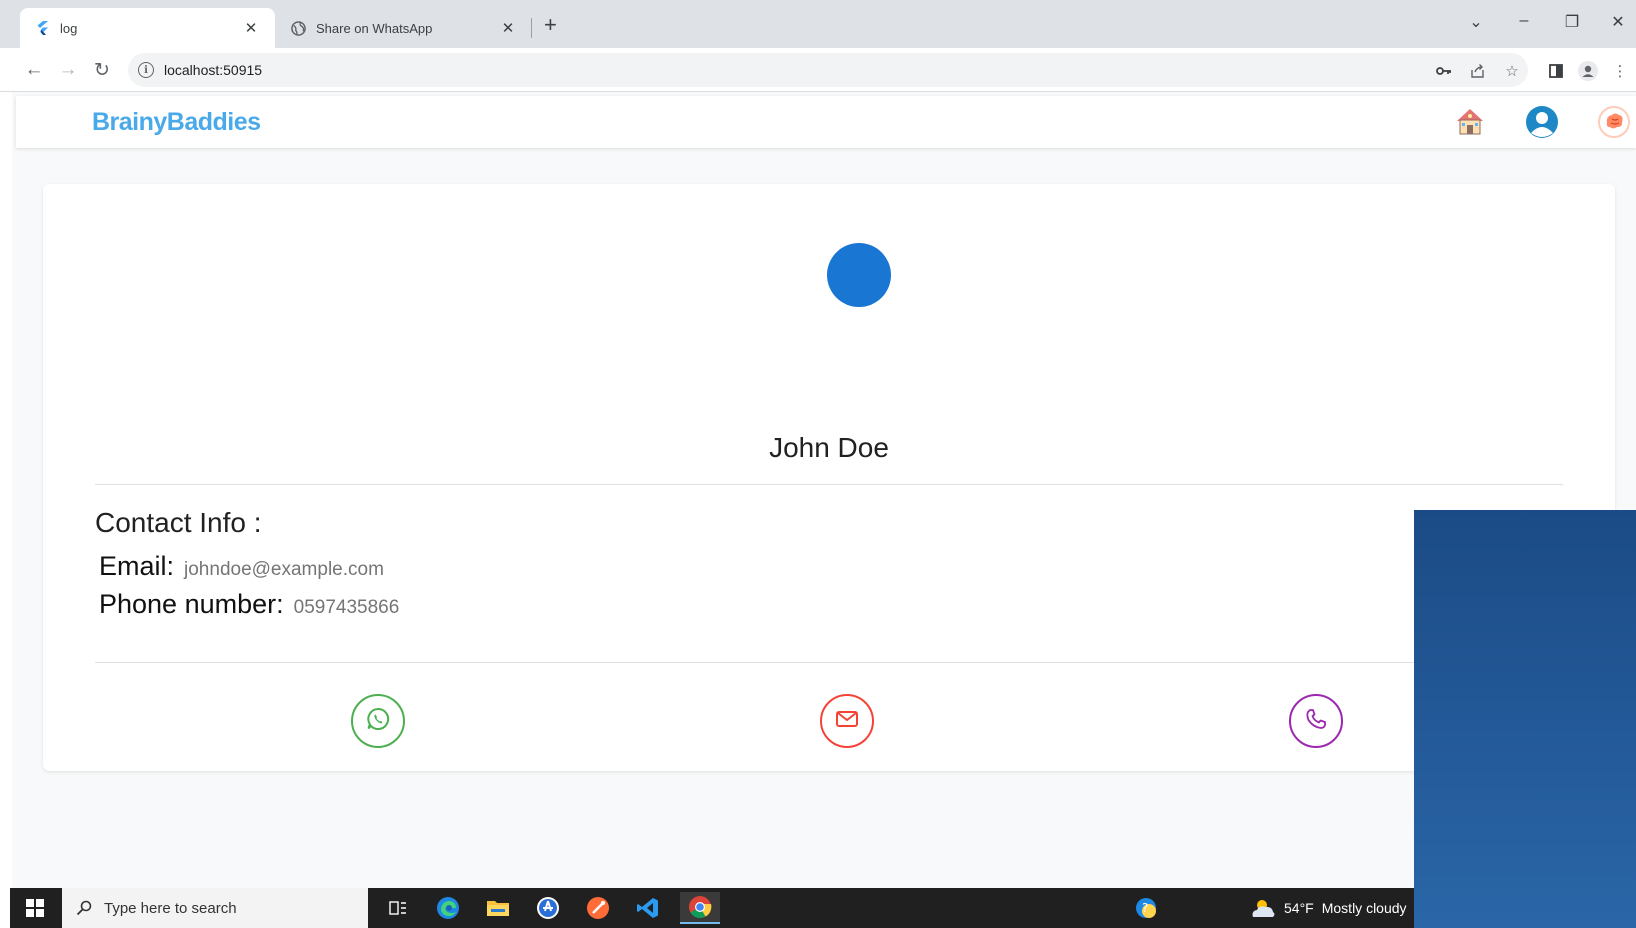 This screenshot has width=1636, height=928. What do you see at coordinates (1572, 22) in the screenshot?
I see `restore-icon: ❐` at bounding box center [1572, 22].